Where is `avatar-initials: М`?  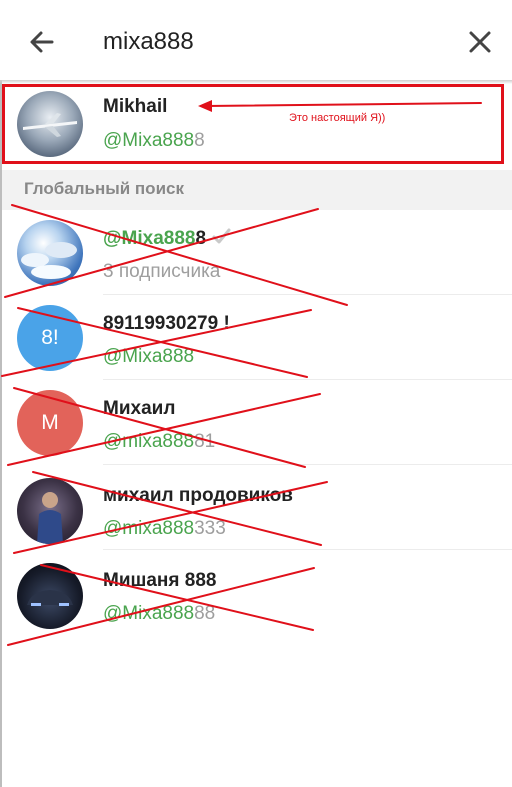
avatar-initials: М is located at coordinates (50, 423).